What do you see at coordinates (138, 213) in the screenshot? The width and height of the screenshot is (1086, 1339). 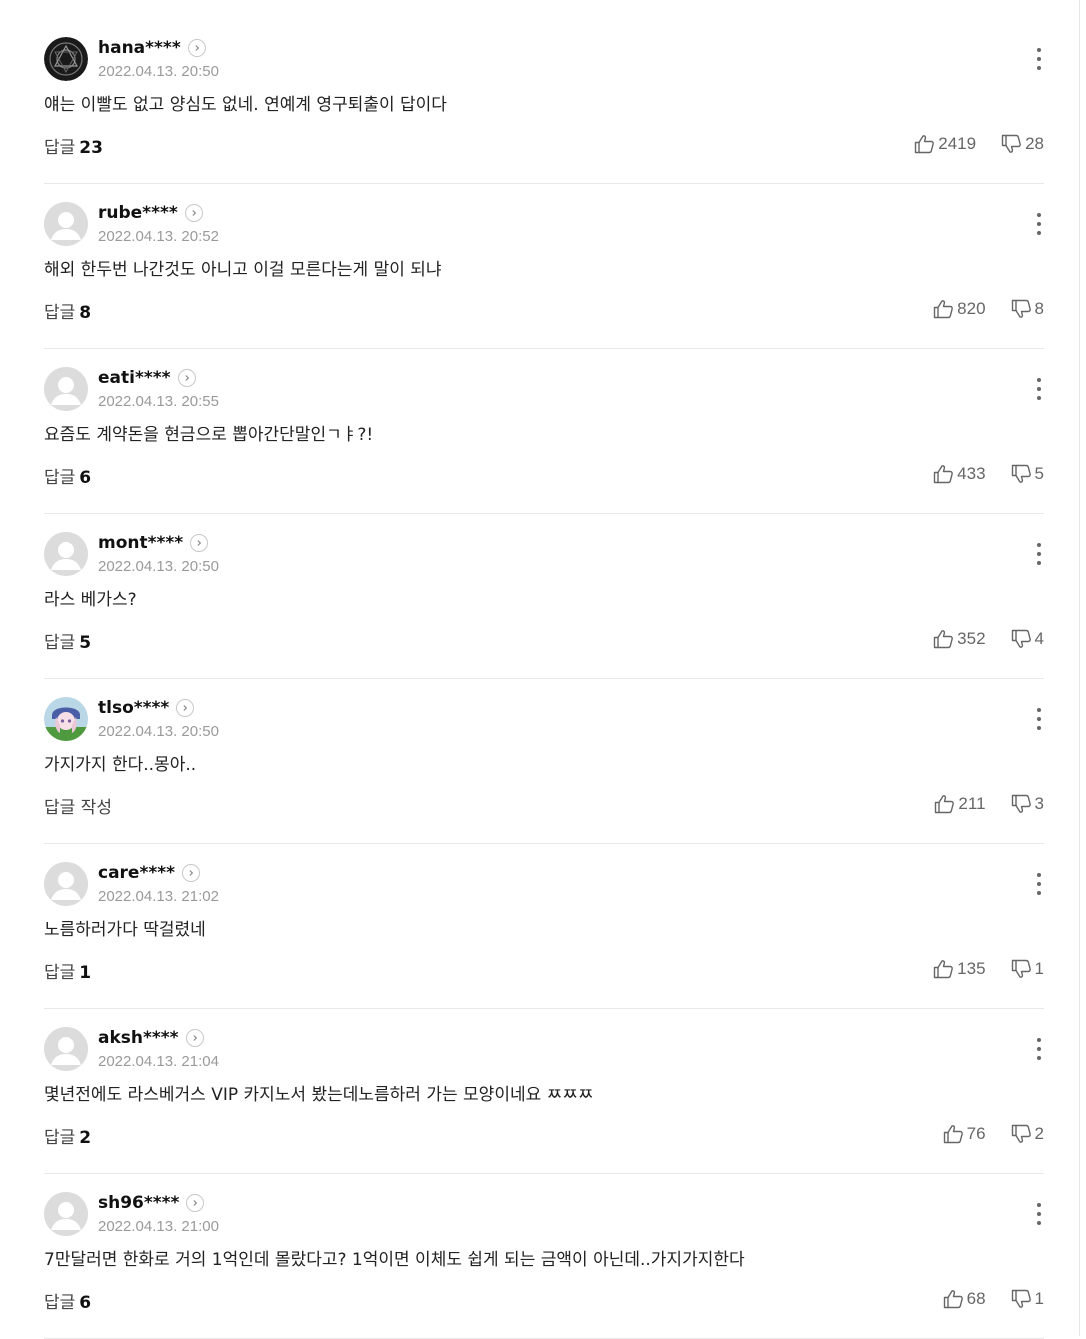 I see `username: rube****` at bounding box center [138, 213].